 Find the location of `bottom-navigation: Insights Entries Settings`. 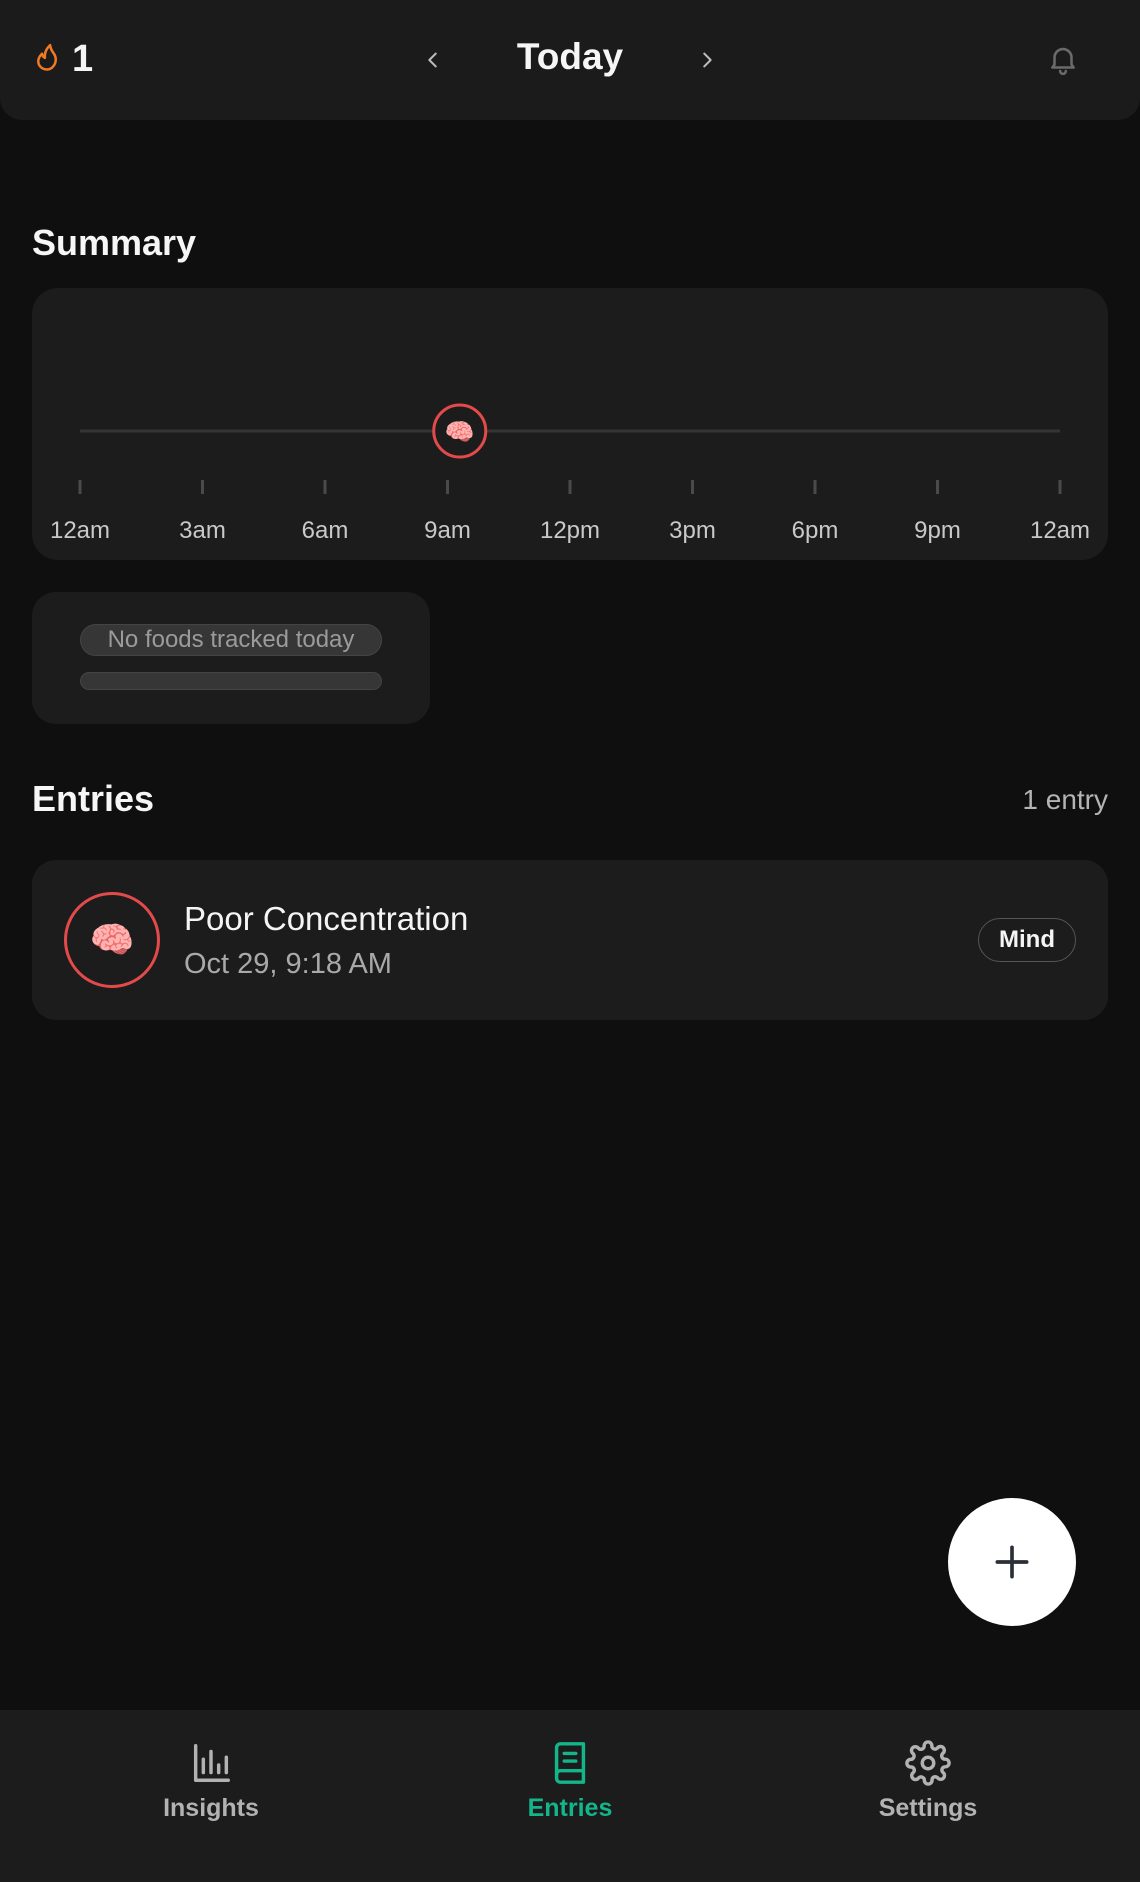

bottom-navigation: Insights Entries Settings is located at coordinates (570, 1796).